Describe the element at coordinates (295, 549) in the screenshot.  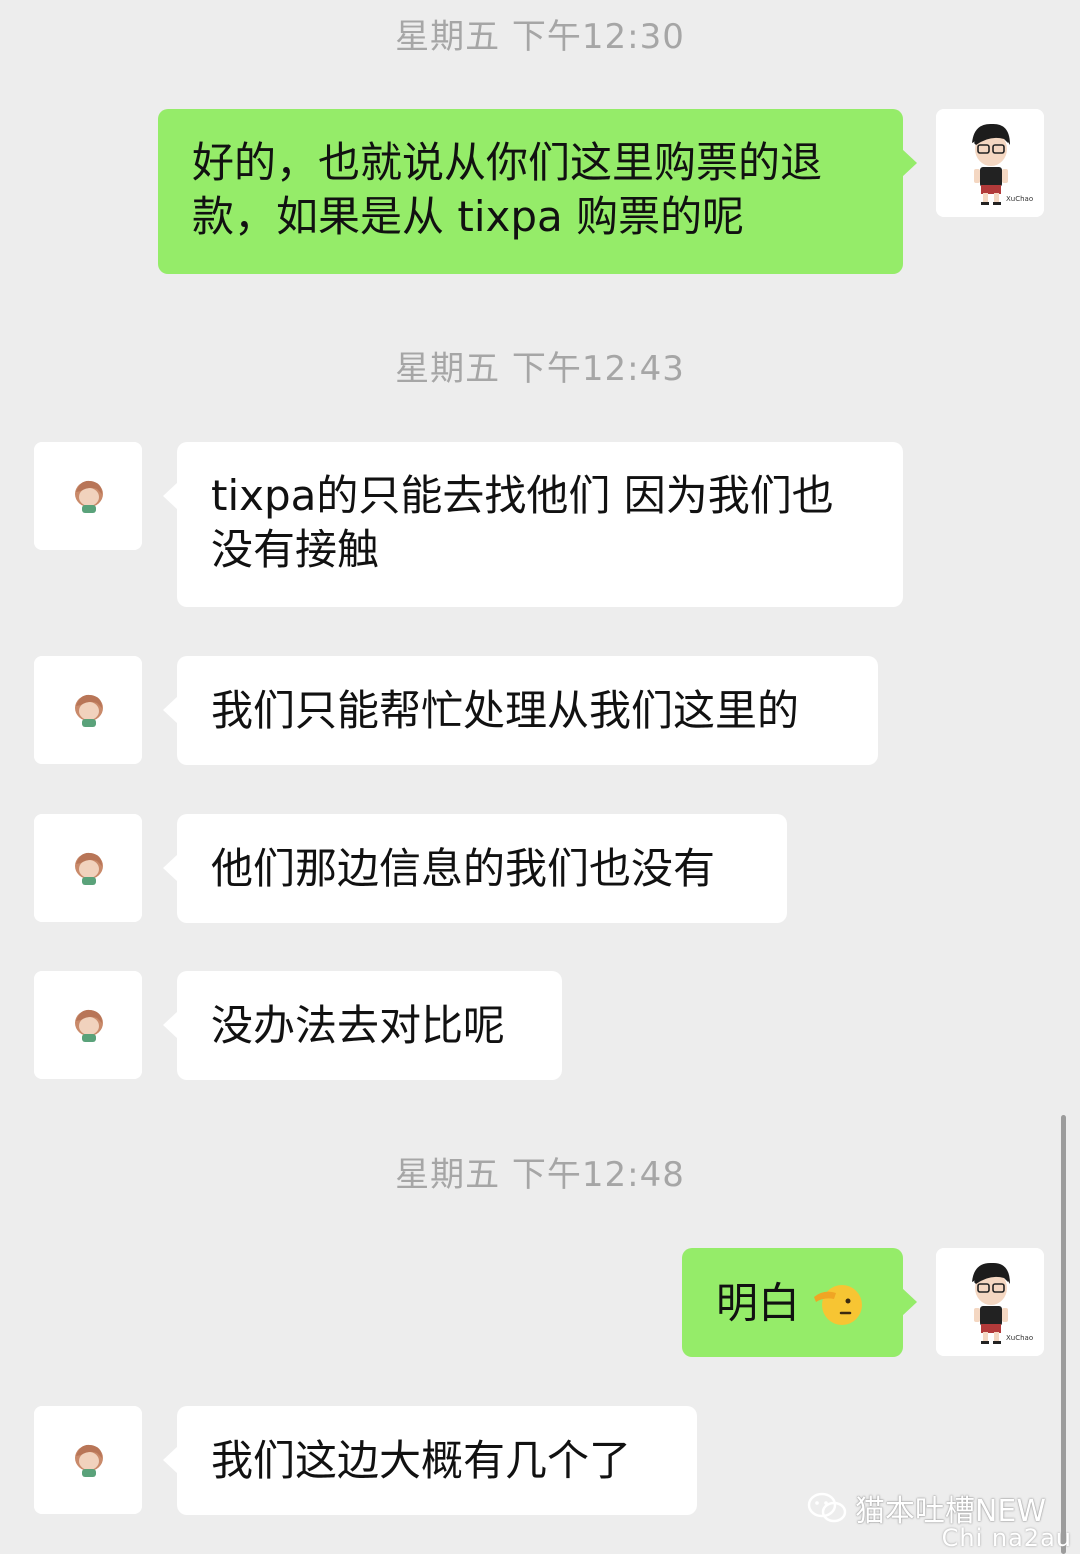
I see `message-text-line: 没有接触` at that location.